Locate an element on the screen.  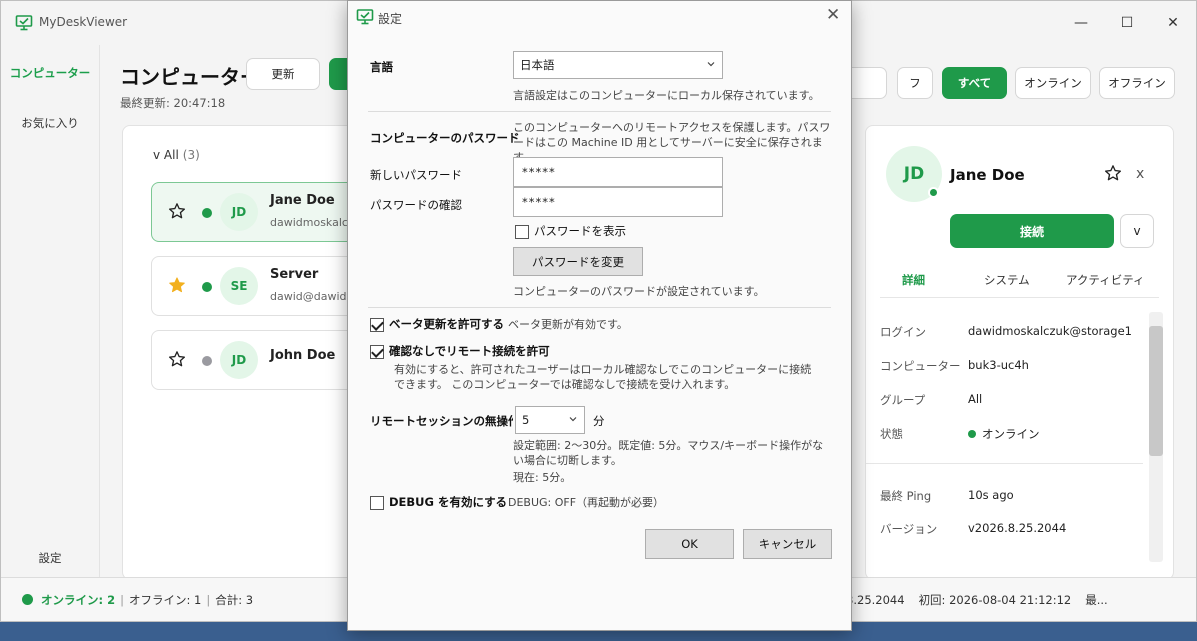
first-seen-text: 初回: 2026-08-04 21:12:12 is located at coordinates (995, 600).